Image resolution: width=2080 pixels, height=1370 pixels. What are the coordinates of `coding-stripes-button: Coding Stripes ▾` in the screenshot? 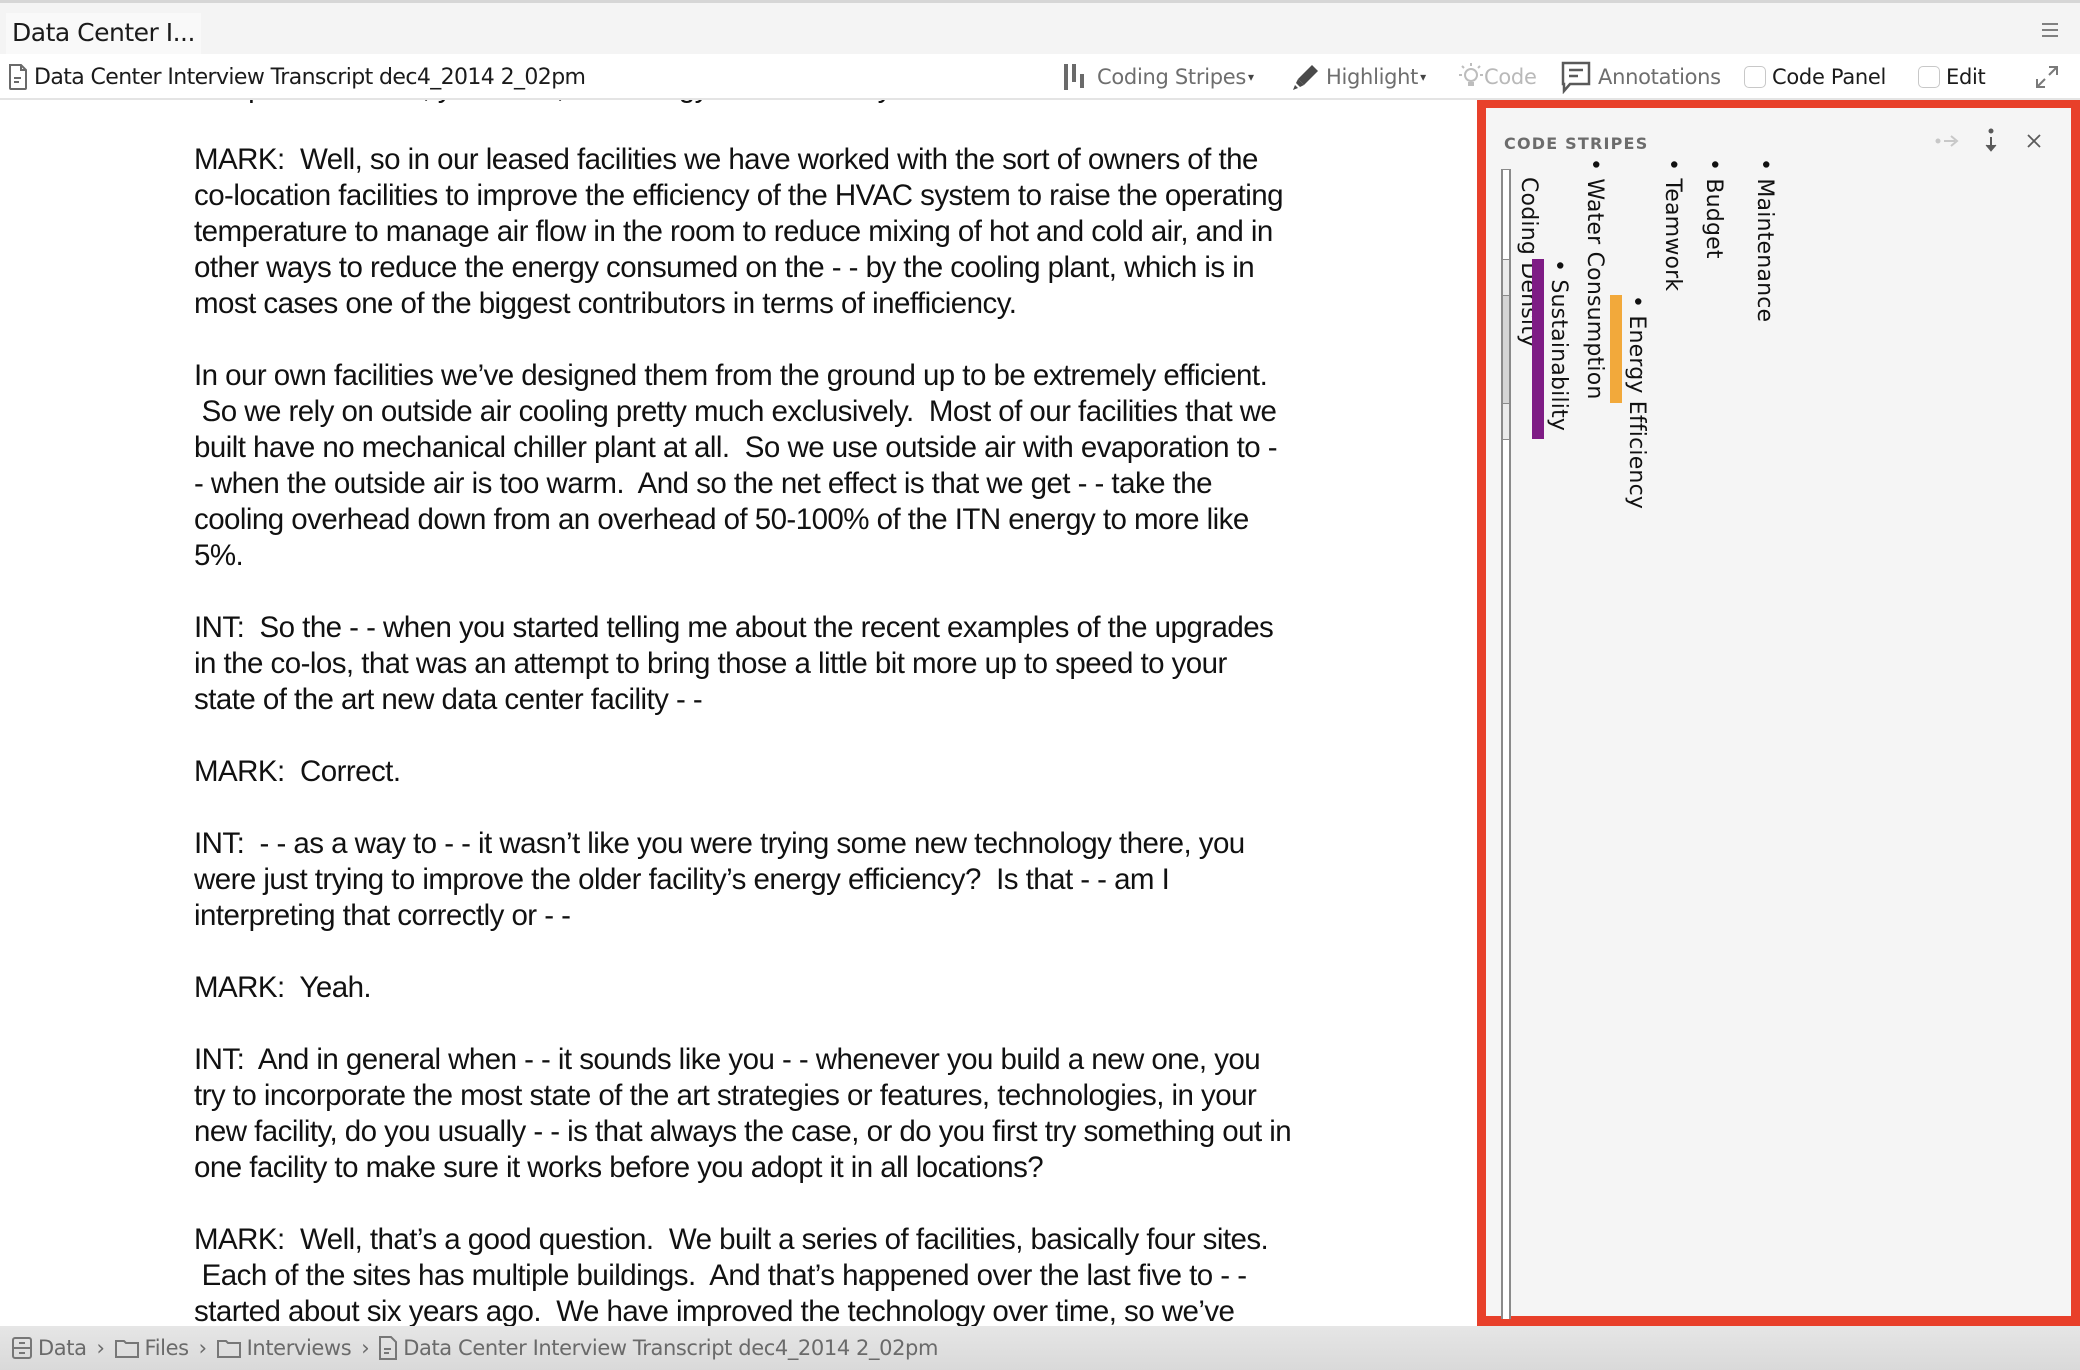 It's located at (1157, 77).